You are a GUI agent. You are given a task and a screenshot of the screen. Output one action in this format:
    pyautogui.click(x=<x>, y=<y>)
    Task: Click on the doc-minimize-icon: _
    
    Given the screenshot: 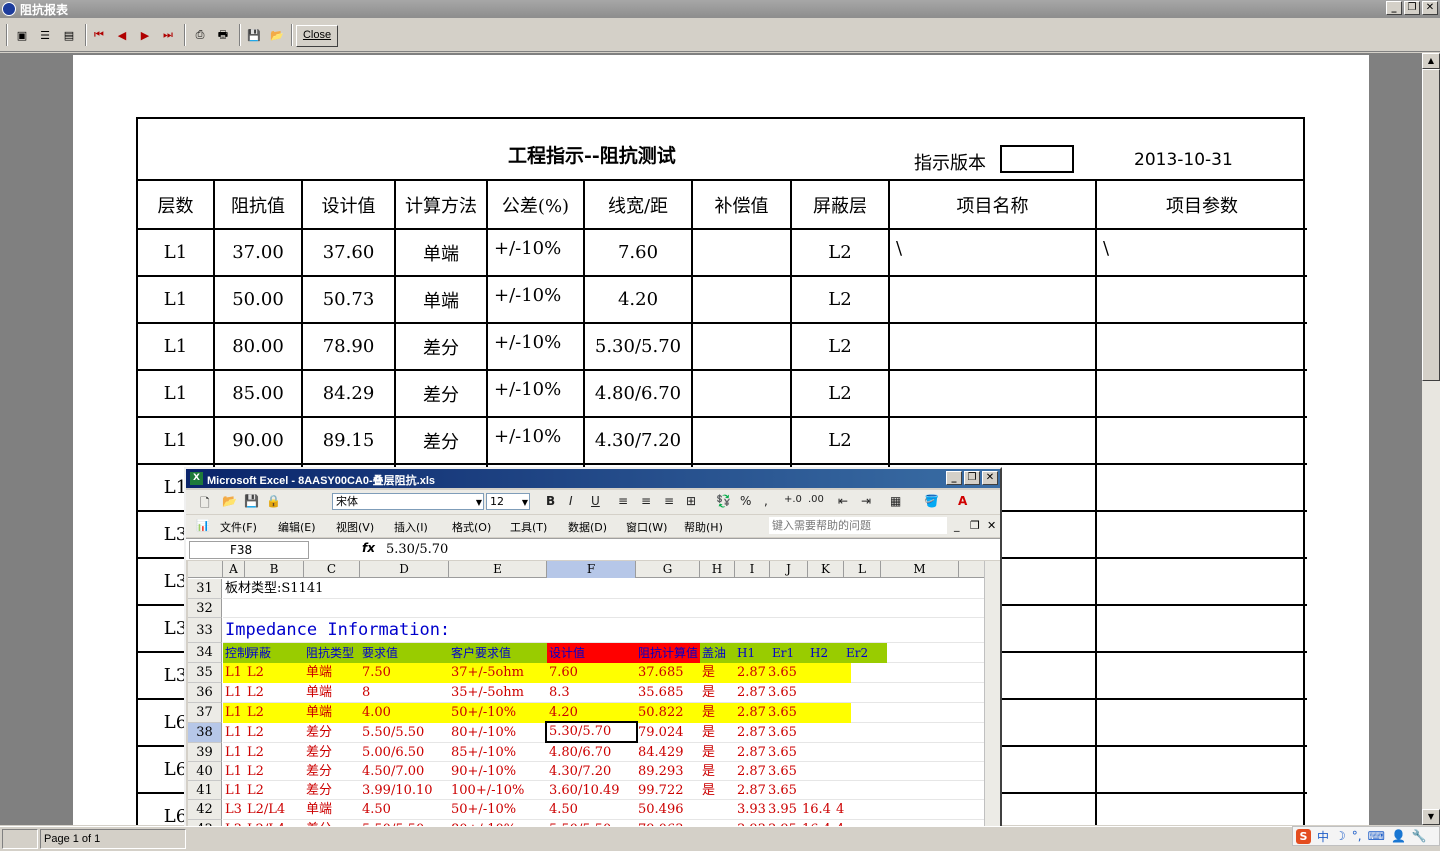 What is the action you would take?
    pyautogui.click(x=957, y=525)
    